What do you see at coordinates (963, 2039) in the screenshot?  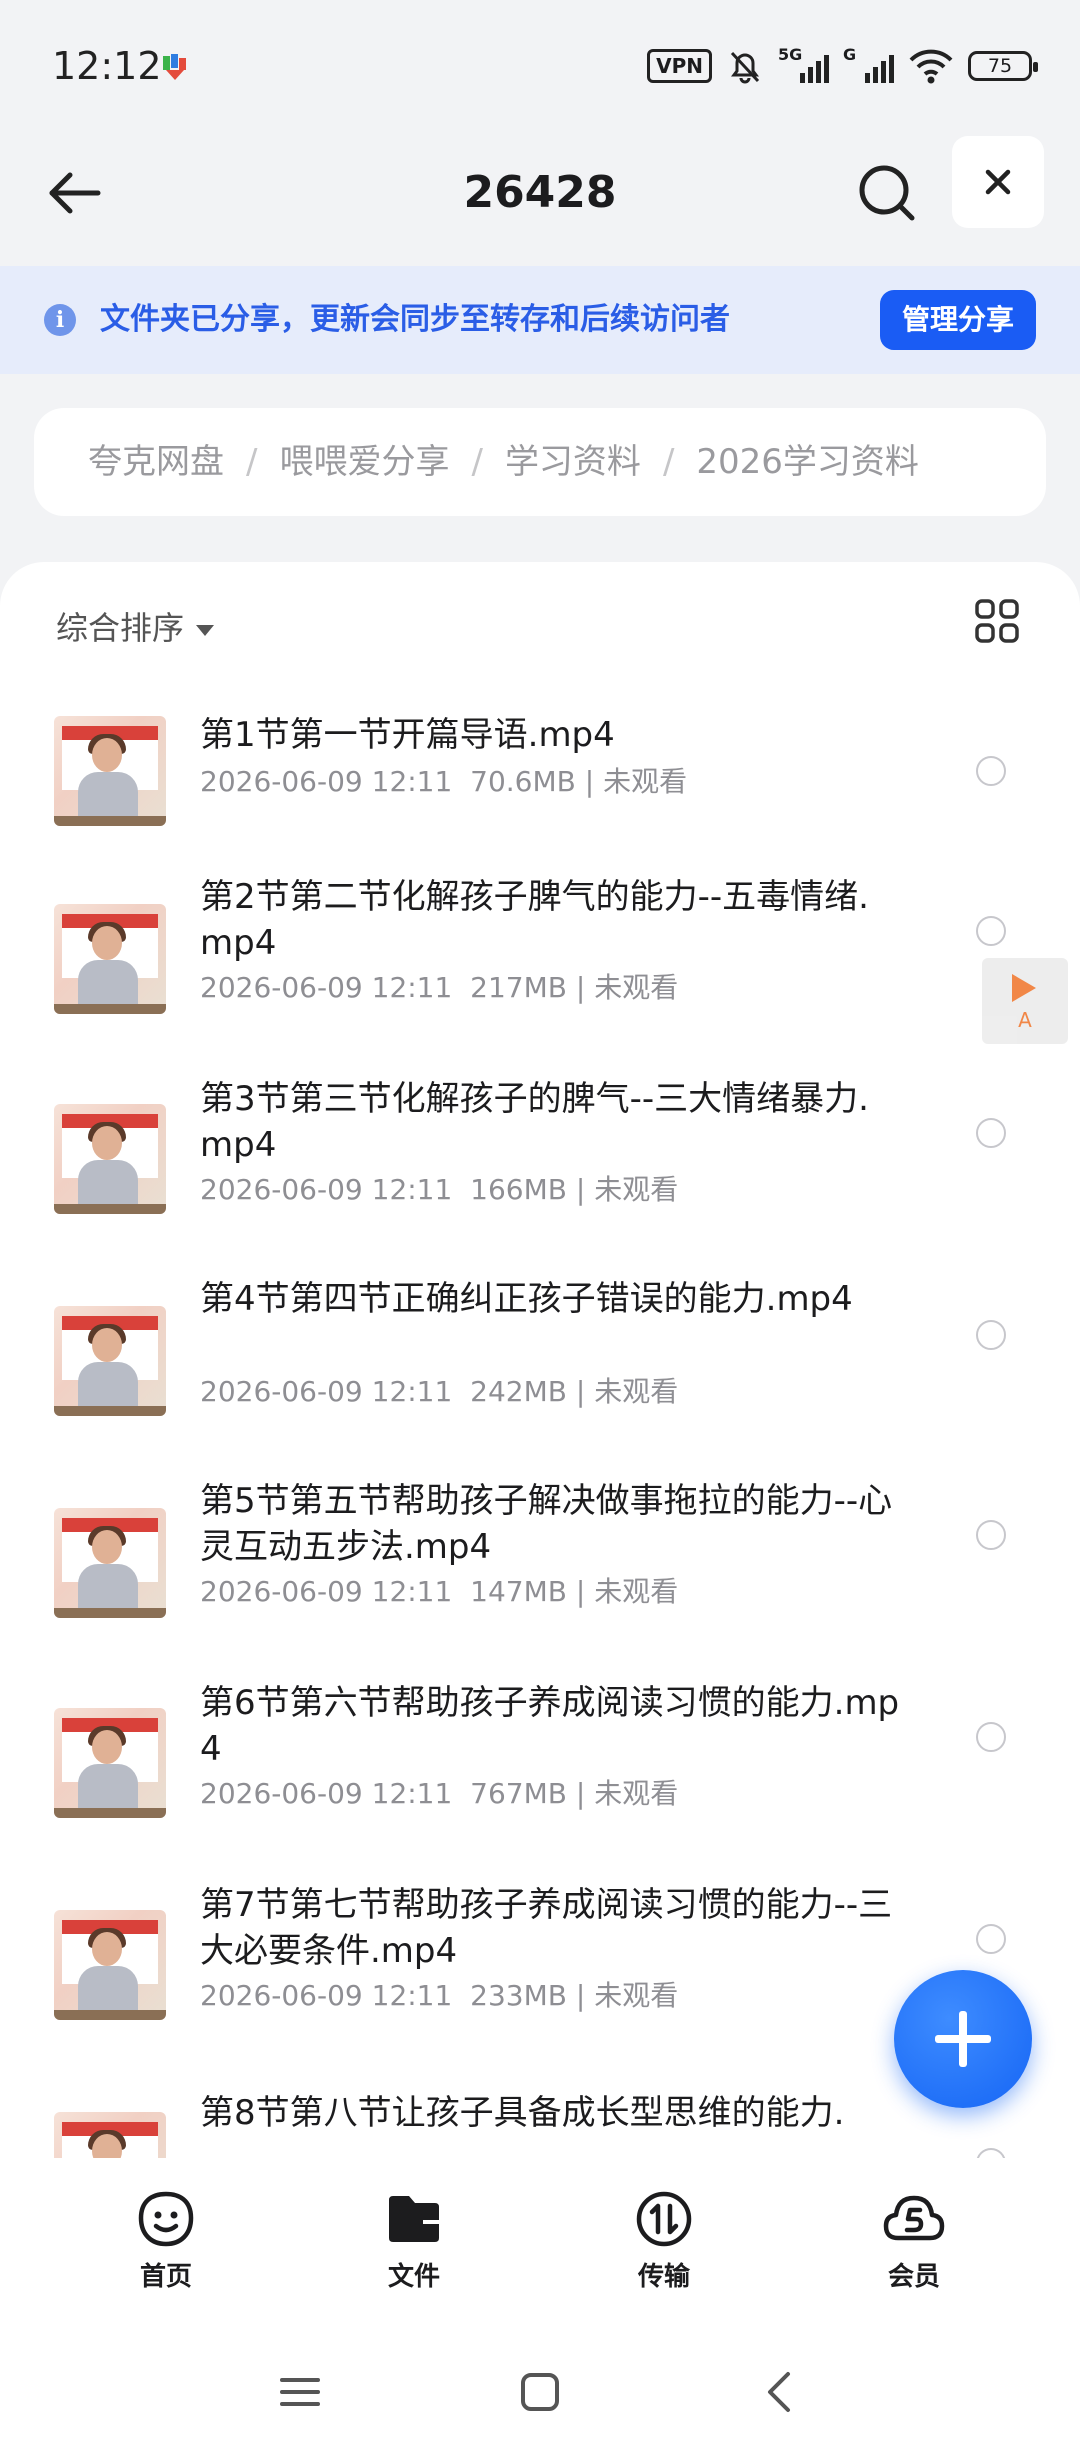 I see `add-fab-button` at bounding box center [963, 2039].